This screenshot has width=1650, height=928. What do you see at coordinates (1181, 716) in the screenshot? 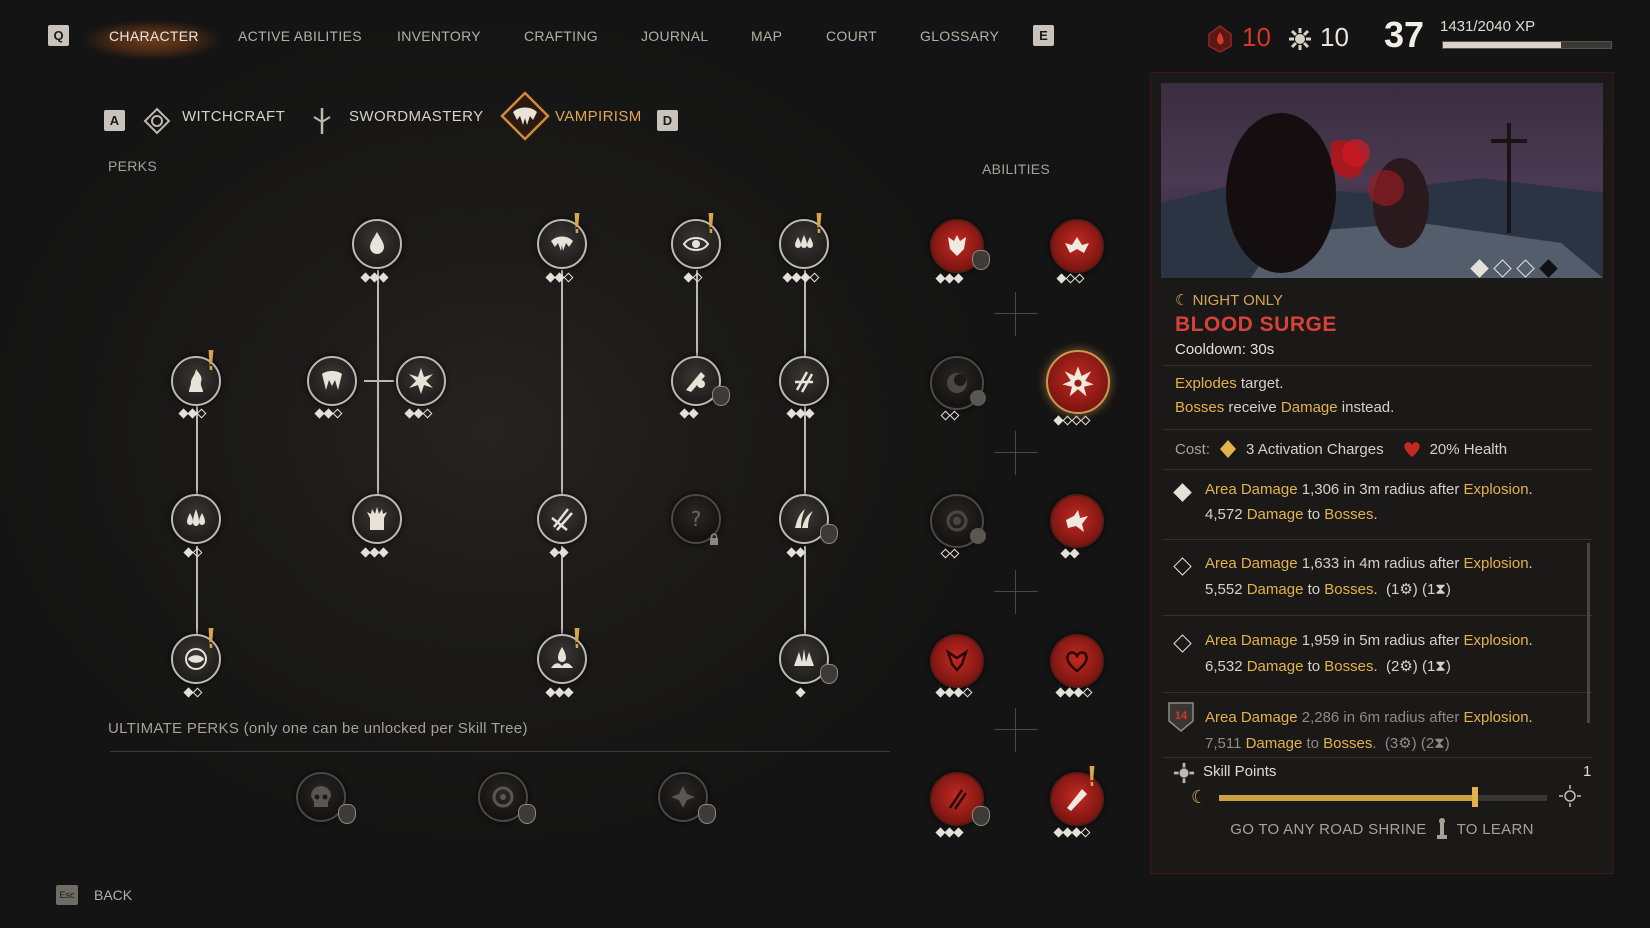
I see `level-requirement-number: 14` at bounding box center [1181, 716].